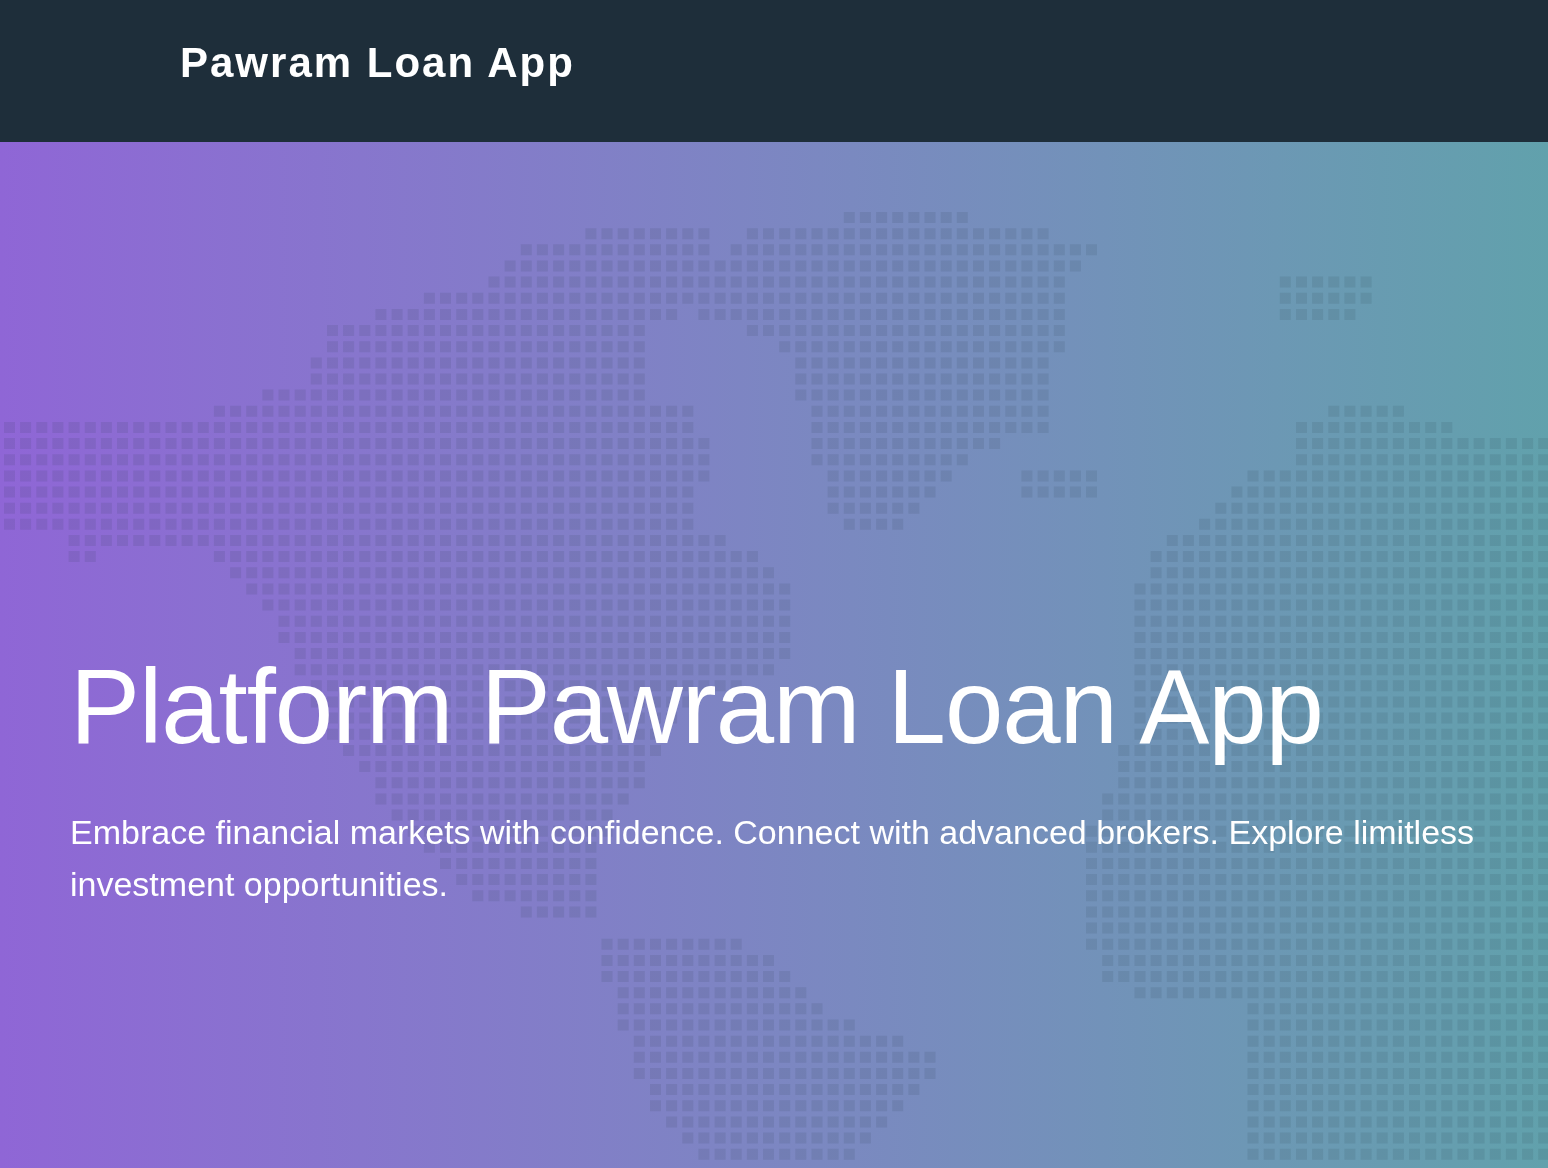  Describe the element at coordinates (697, 707) in the screenshot. I see `hero-title: Platform Pawram Loan App` at that location.